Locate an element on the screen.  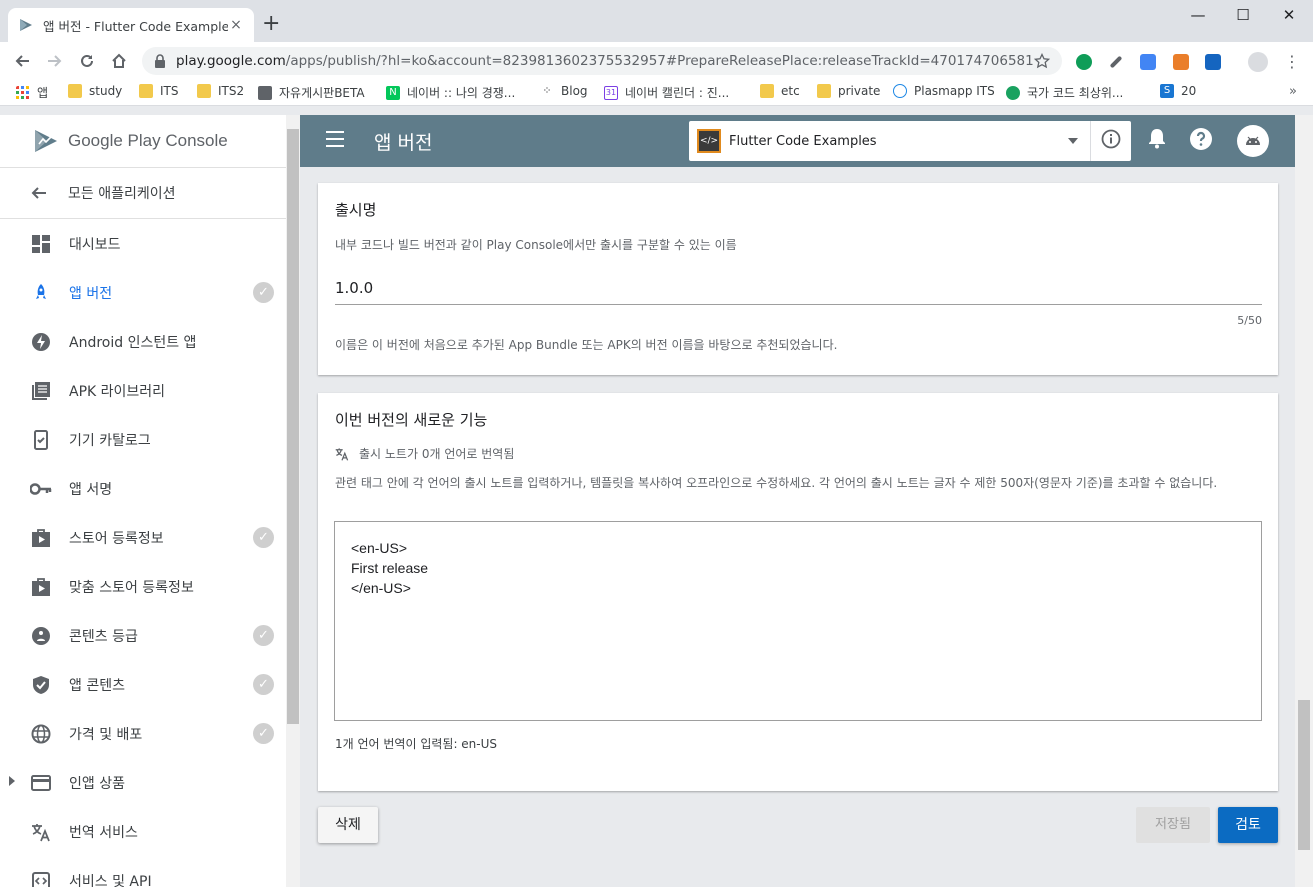
code-icon is located at coordinates (41, 878).